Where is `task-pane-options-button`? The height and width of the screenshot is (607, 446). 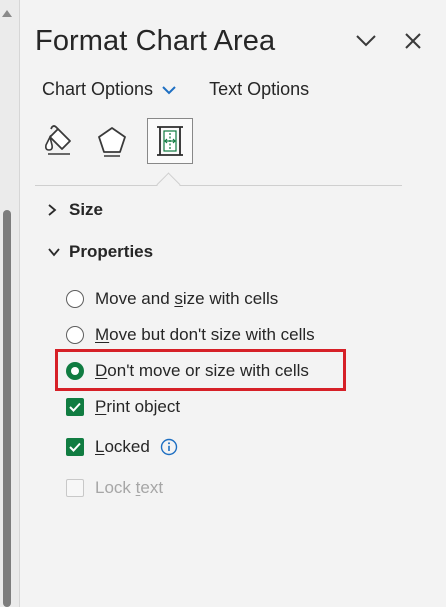 task-pane-options-button is located at coordinates (366, 41).